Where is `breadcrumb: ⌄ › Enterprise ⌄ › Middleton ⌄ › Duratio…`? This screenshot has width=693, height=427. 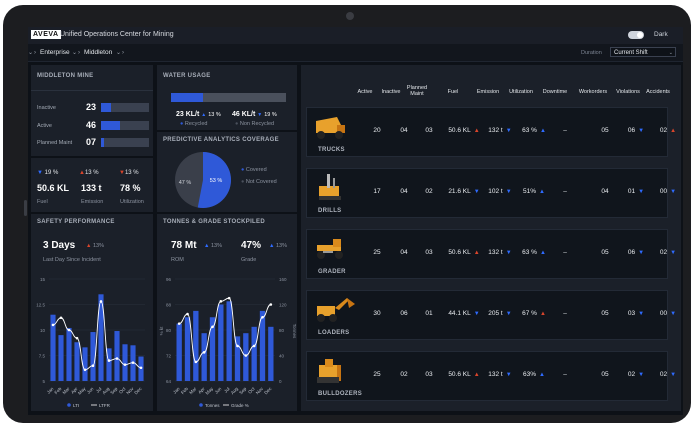 breadcrumb: ⌄ › Enterprise ⌄ › Middleton ⌄ › Duratio… is located at coordinates (355, 53).